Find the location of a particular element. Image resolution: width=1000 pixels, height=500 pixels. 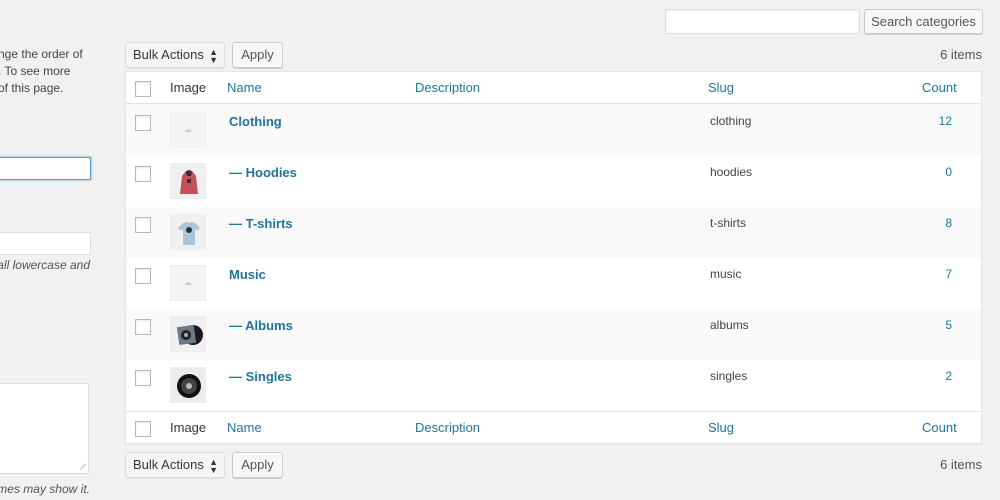

category-description-textarea: ⟋ is located at coordinates (44, 428).